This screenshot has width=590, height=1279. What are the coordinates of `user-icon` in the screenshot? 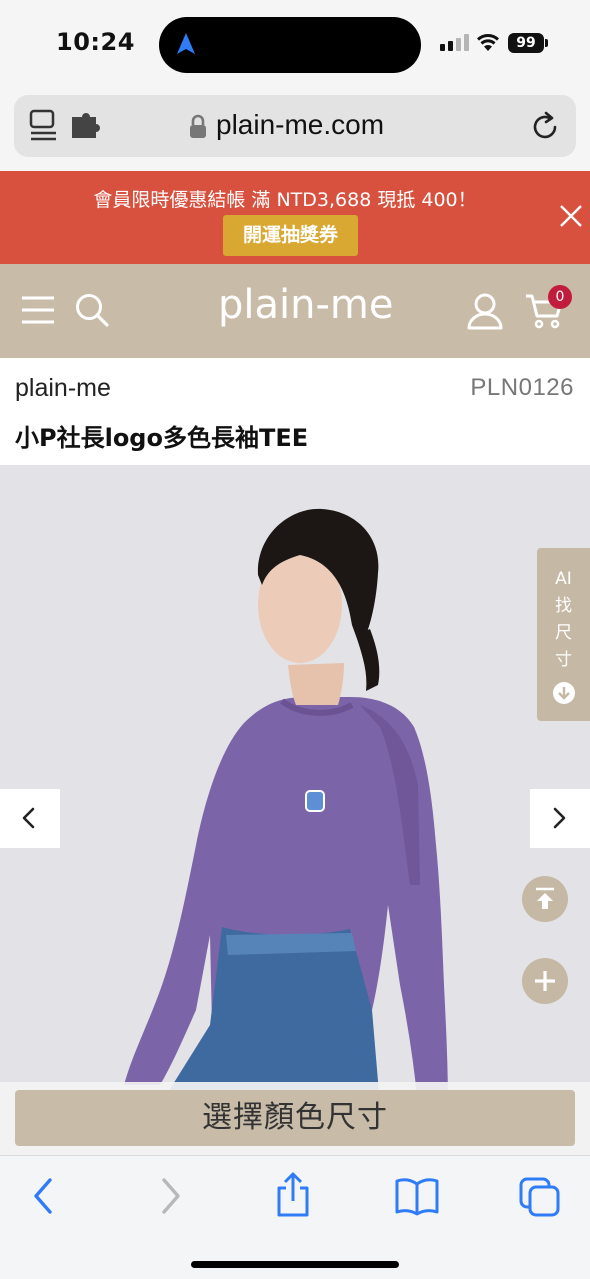 It's located at (485, 311).